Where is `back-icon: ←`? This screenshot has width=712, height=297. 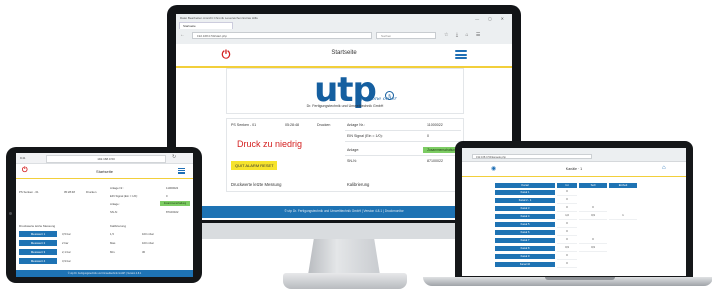 back-icon: ← is located at coordinates (182, 35).